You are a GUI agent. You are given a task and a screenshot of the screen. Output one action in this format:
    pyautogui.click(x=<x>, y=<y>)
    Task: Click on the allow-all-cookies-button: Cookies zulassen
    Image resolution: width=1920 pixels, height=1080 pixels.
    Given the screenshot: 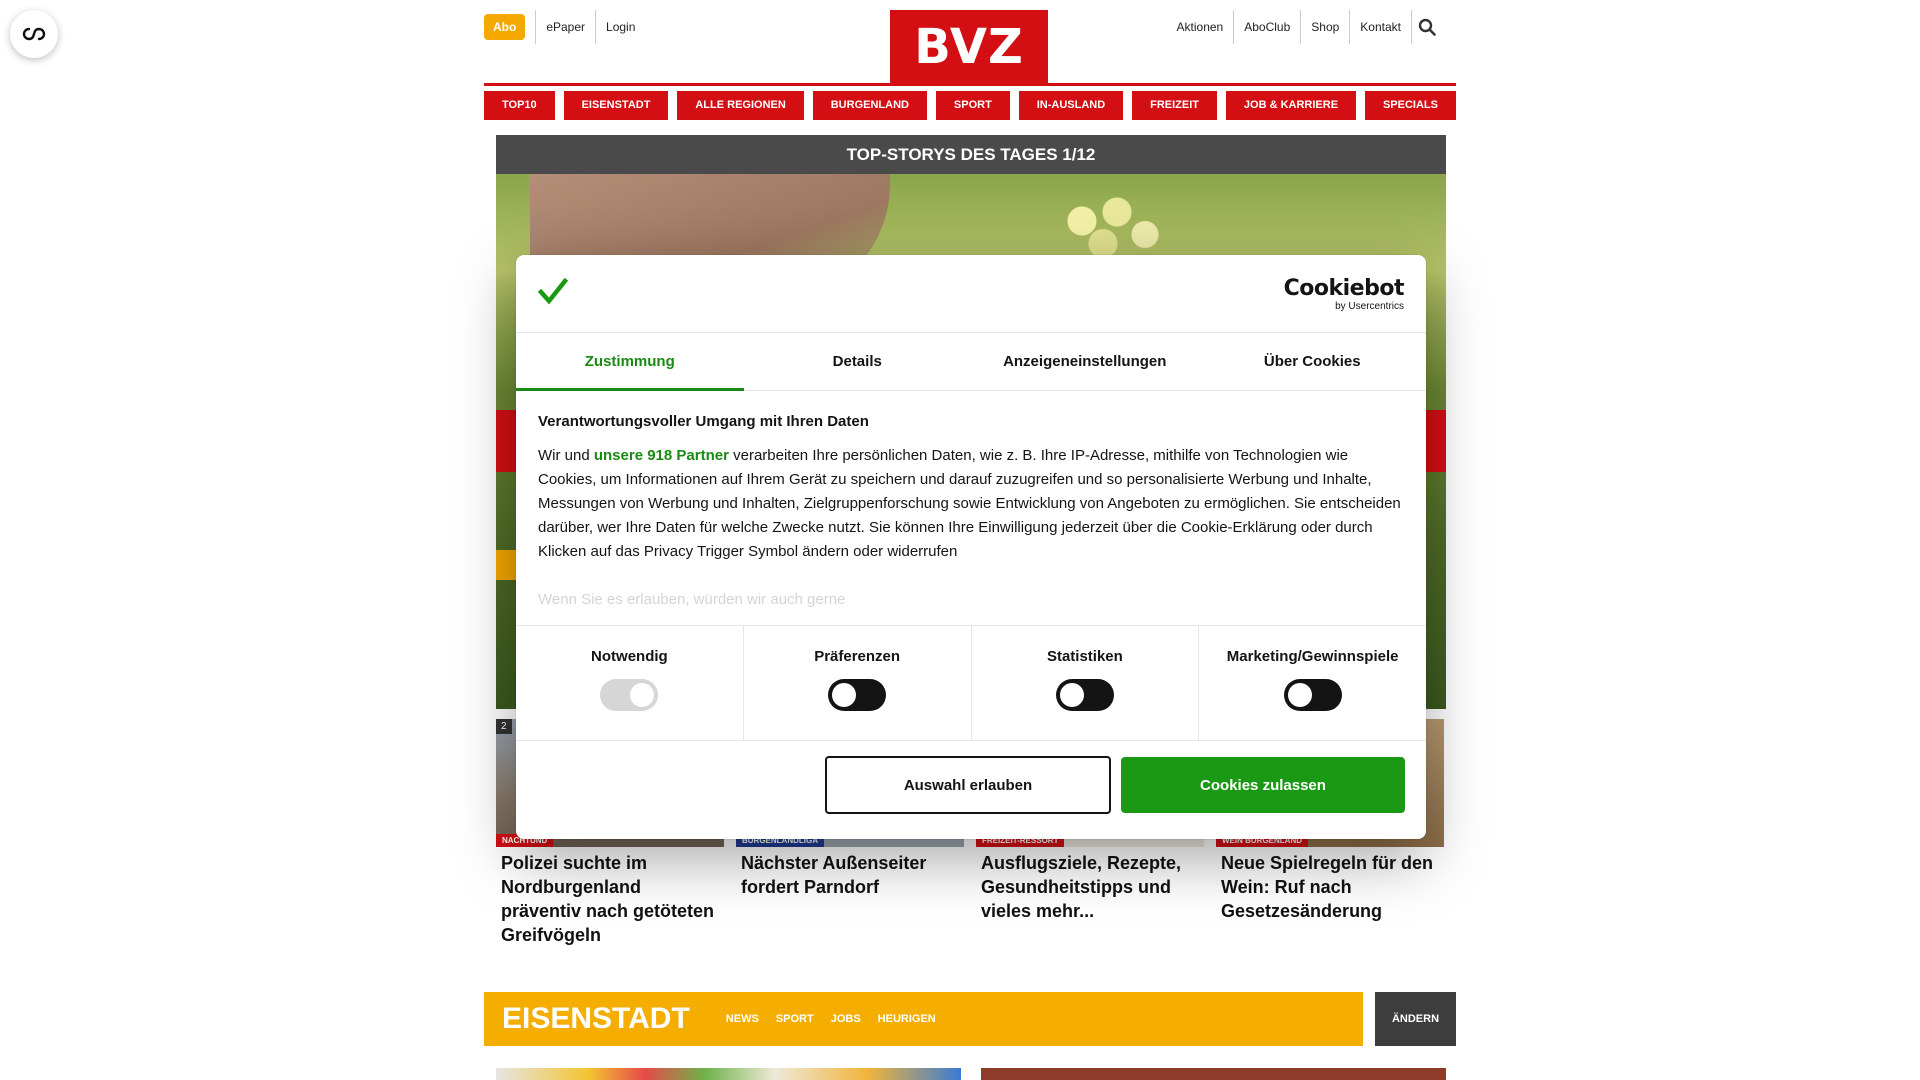 What is the action you would take?
    pyautogui.click(x=1263, y=785)
    